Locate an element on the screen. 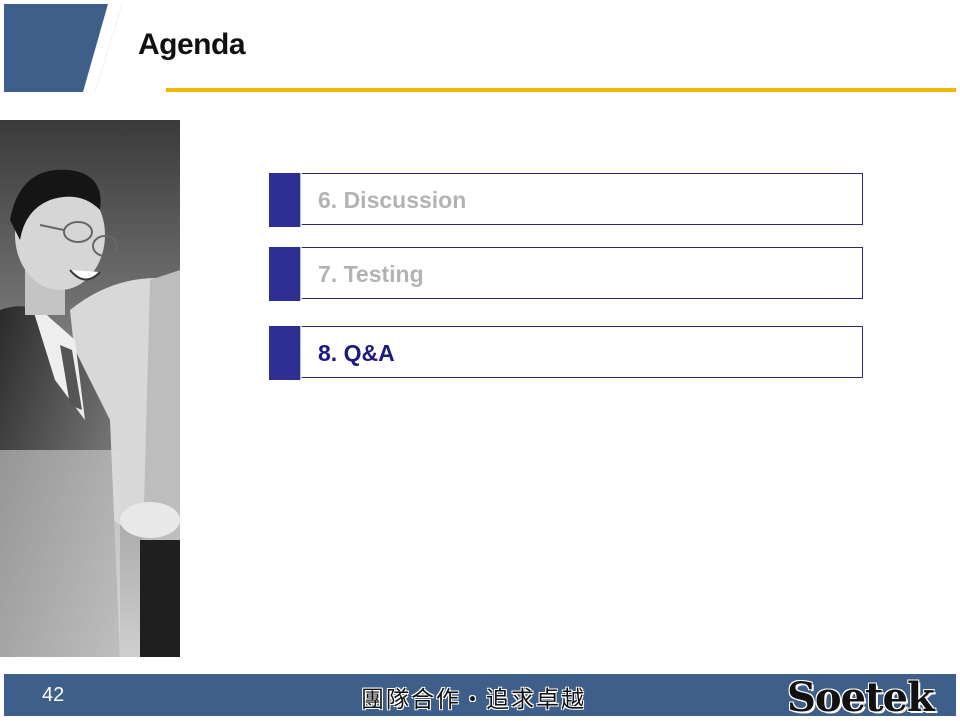  agenda-item-testing: 7. Testing is located at coordinates (566, 274).